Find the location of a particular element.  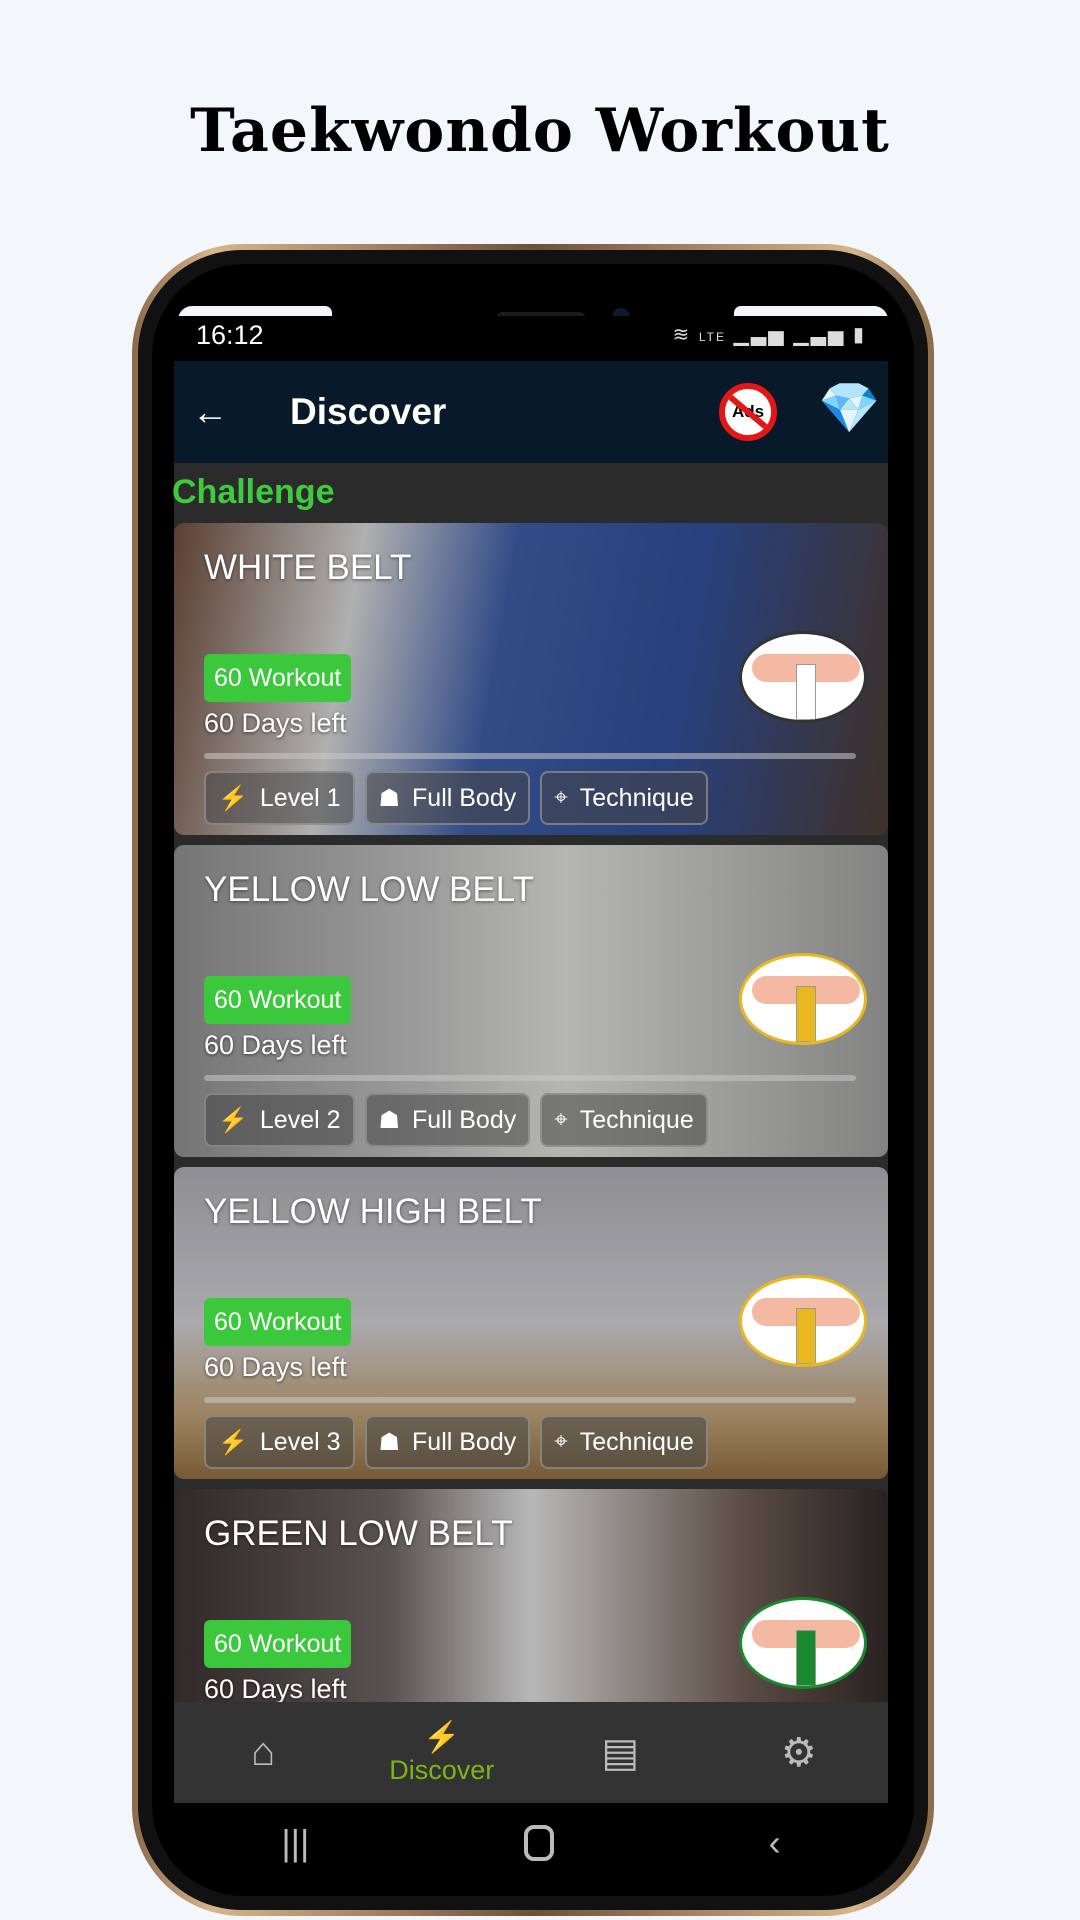

wifi-icon: ≋ is located at coordinates (682, 335).